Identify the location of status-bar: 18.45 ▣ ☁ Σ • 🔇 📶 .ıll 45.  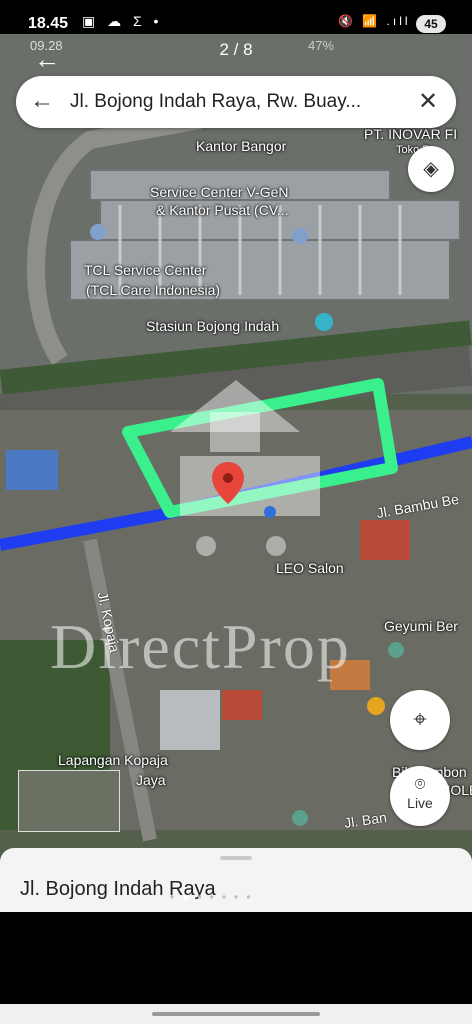
(236, 18).